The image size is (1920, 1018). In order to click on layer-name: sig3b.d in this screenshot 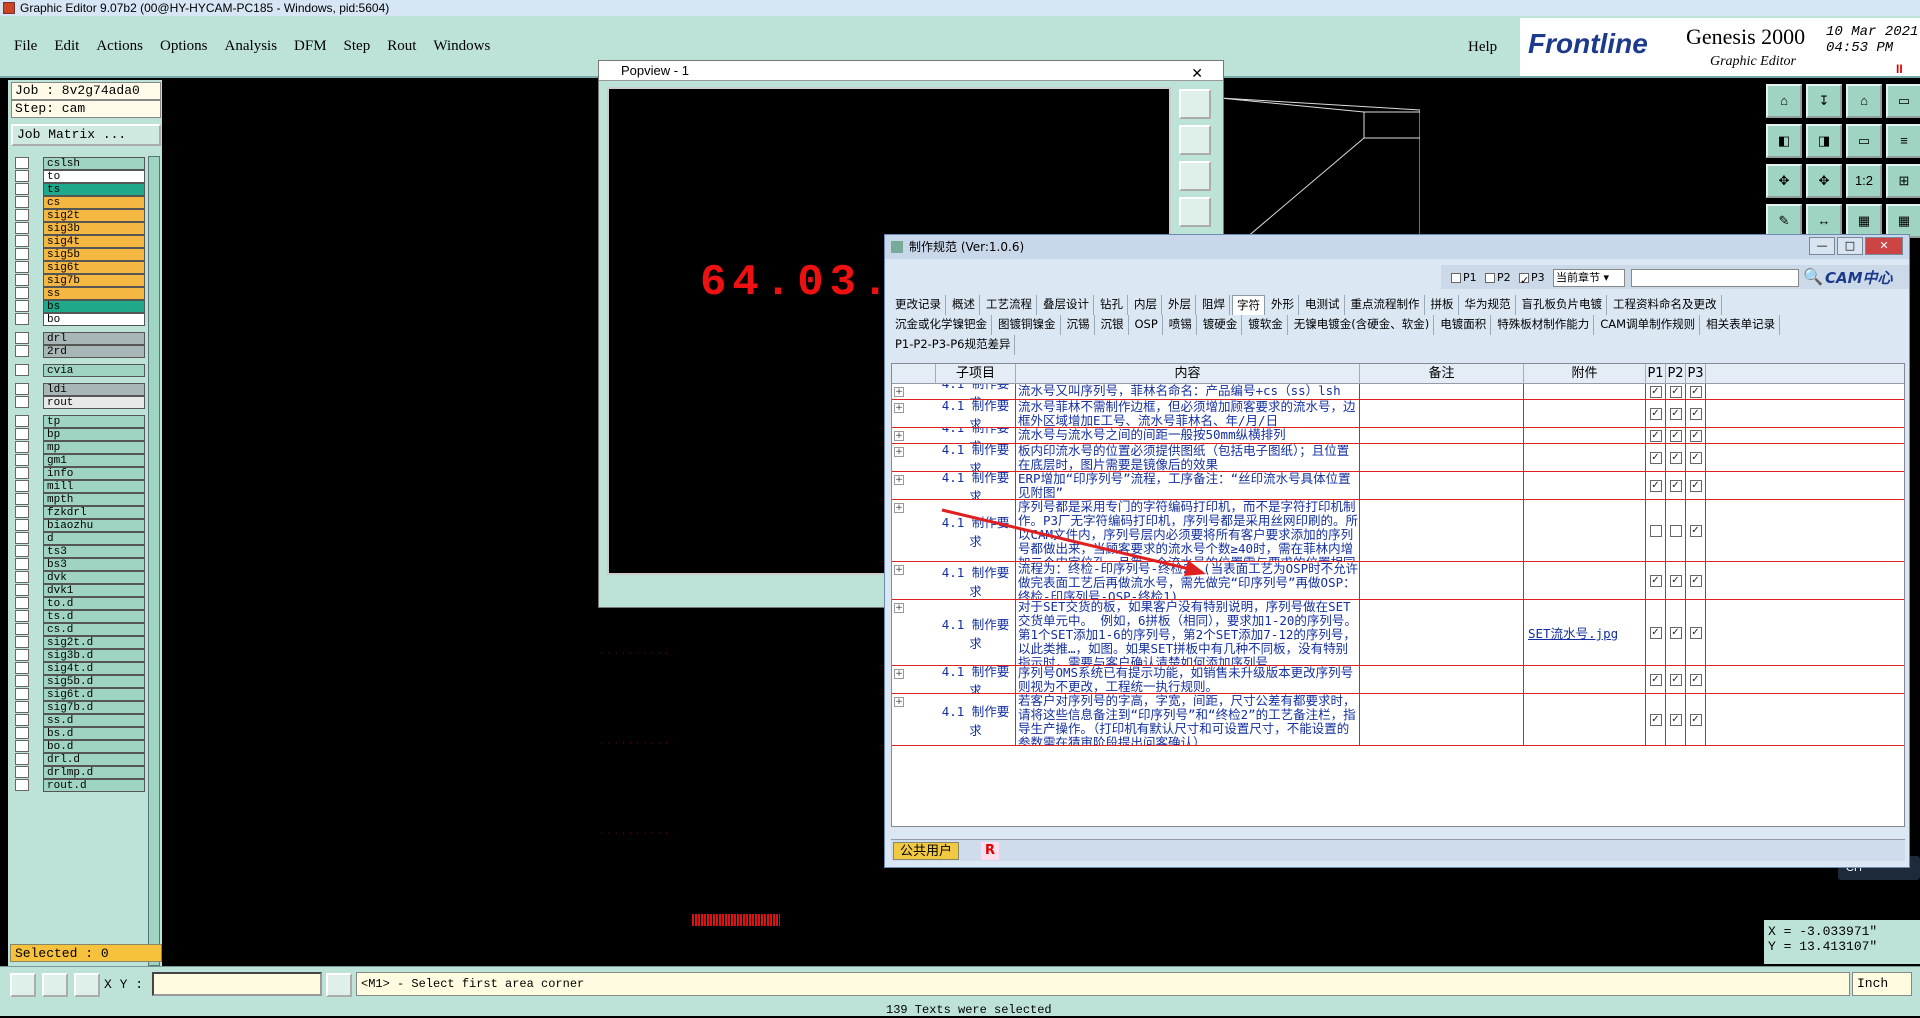, I will do `click(94, 655)`.